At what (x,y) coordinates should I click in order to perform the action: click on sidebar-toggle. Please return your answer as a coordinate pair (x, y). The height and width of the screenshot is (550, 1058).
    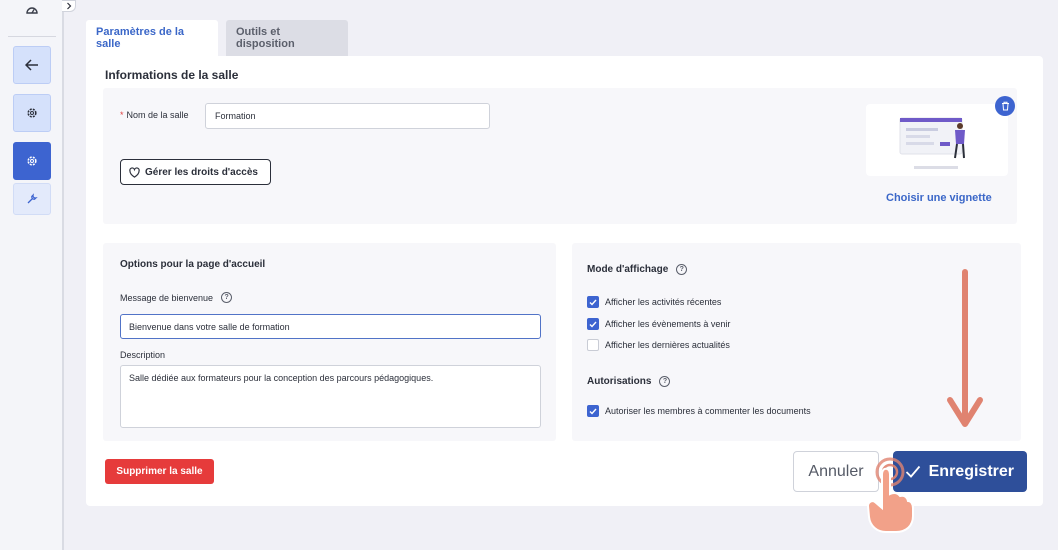
    Looking at the image, I should click on (69, 6).